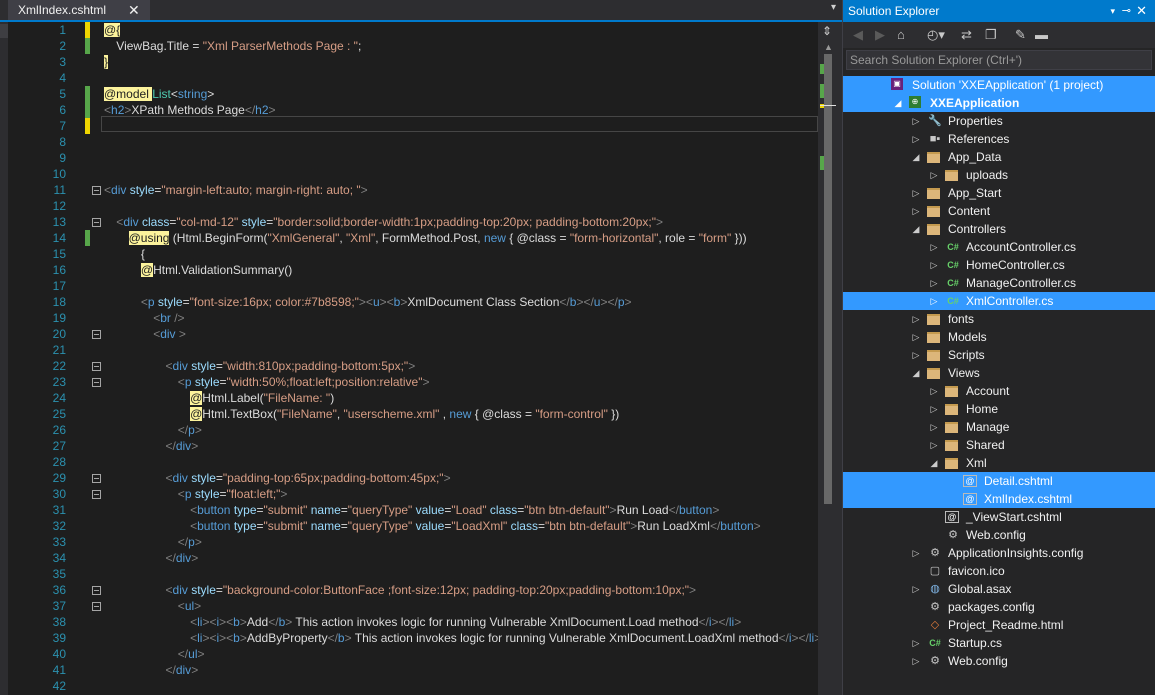  I want to click on code-line: 34 </div>, so click(413, 558).